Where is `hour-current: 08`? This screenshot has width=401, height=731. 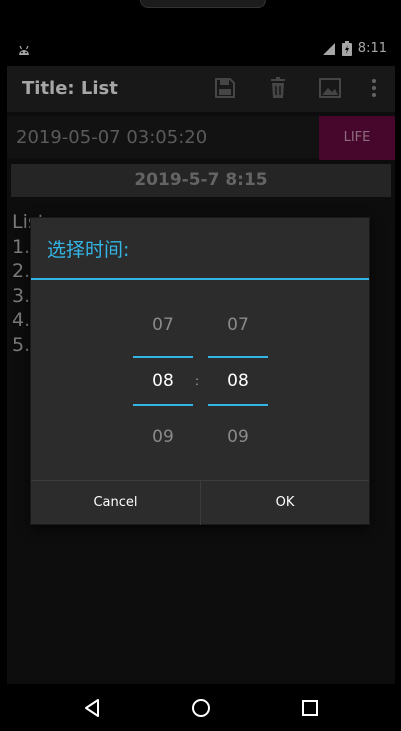
hour-current: 08 is located at coordinates (163, 381).